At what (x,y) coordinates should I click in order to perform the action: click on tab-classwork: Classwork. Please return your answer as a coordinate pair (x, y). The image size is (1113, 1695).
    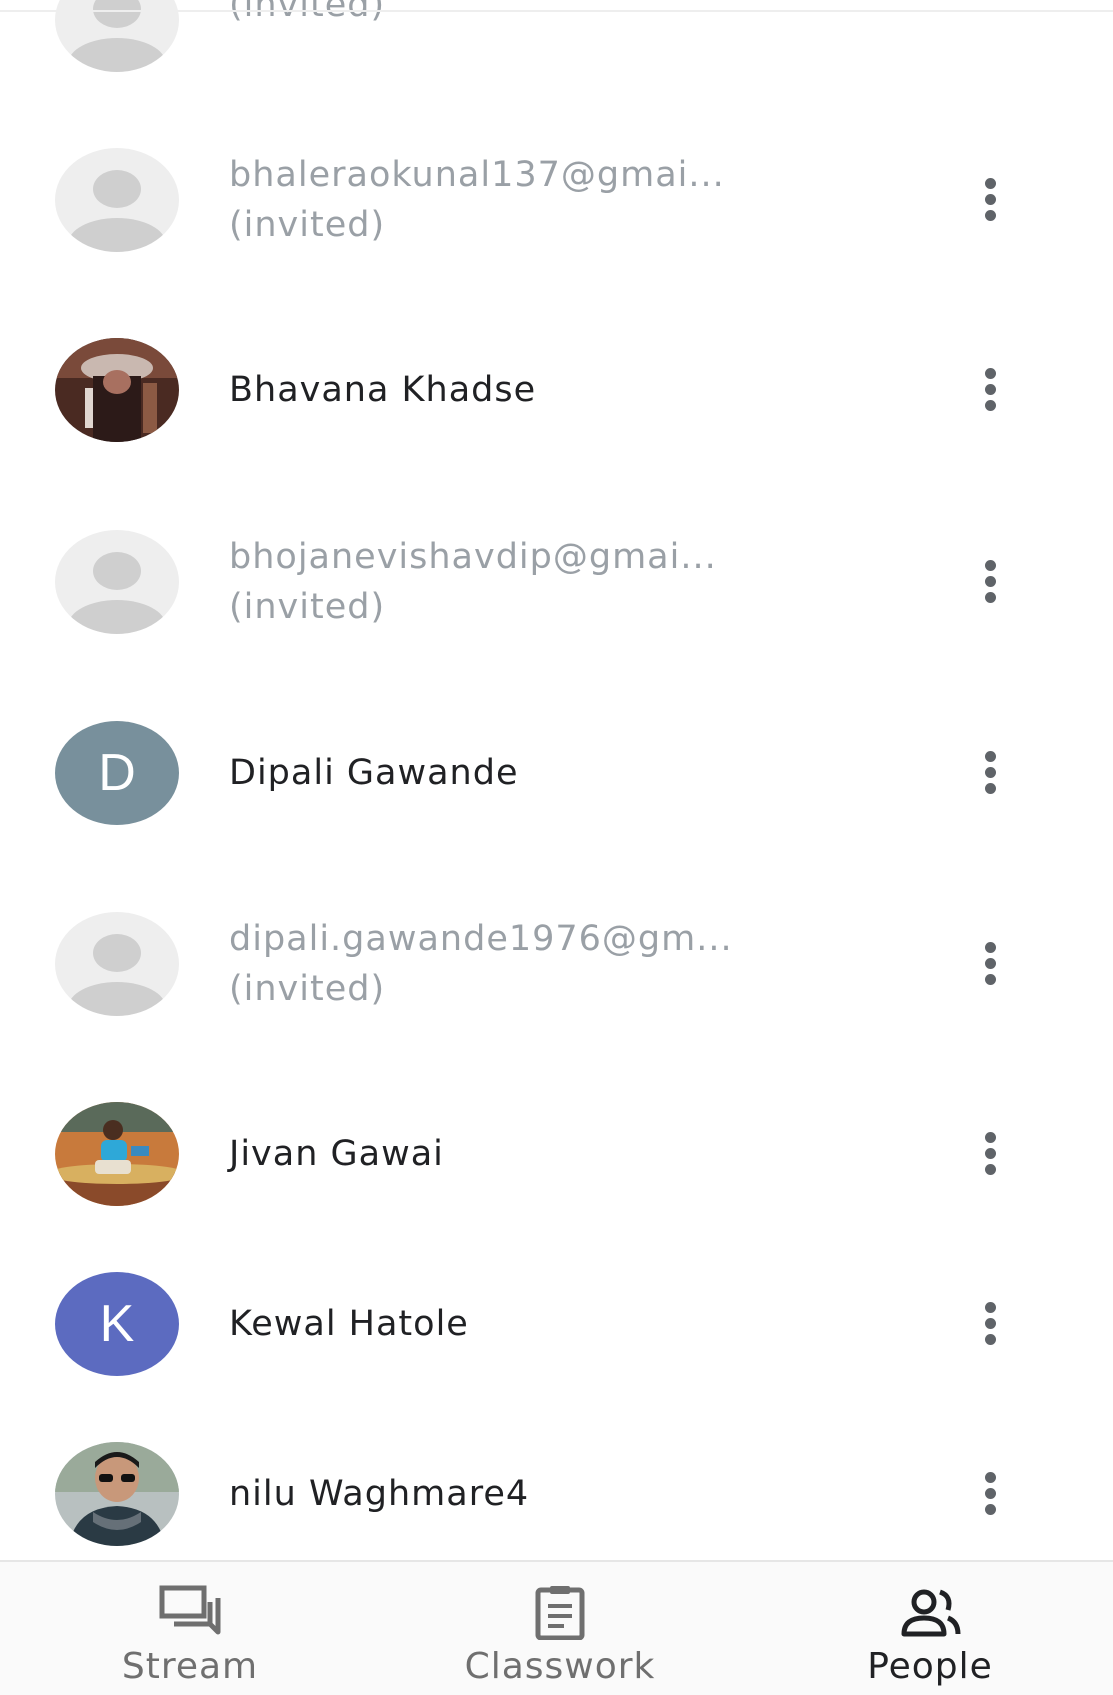
    Looking at the image, I should click on (560, 1628).